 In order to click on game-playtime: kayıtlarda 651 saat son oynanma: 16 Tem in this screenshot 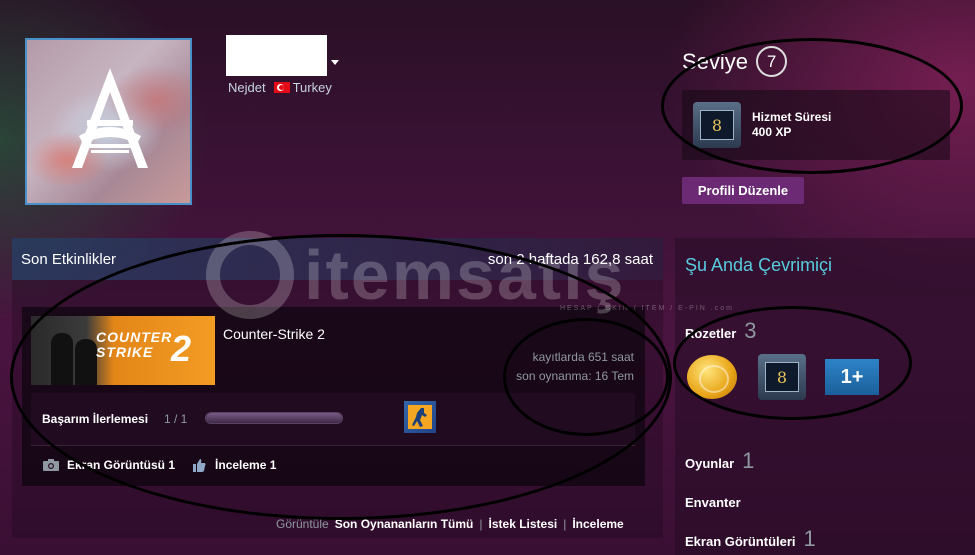, I will do `click(575, 367)`.